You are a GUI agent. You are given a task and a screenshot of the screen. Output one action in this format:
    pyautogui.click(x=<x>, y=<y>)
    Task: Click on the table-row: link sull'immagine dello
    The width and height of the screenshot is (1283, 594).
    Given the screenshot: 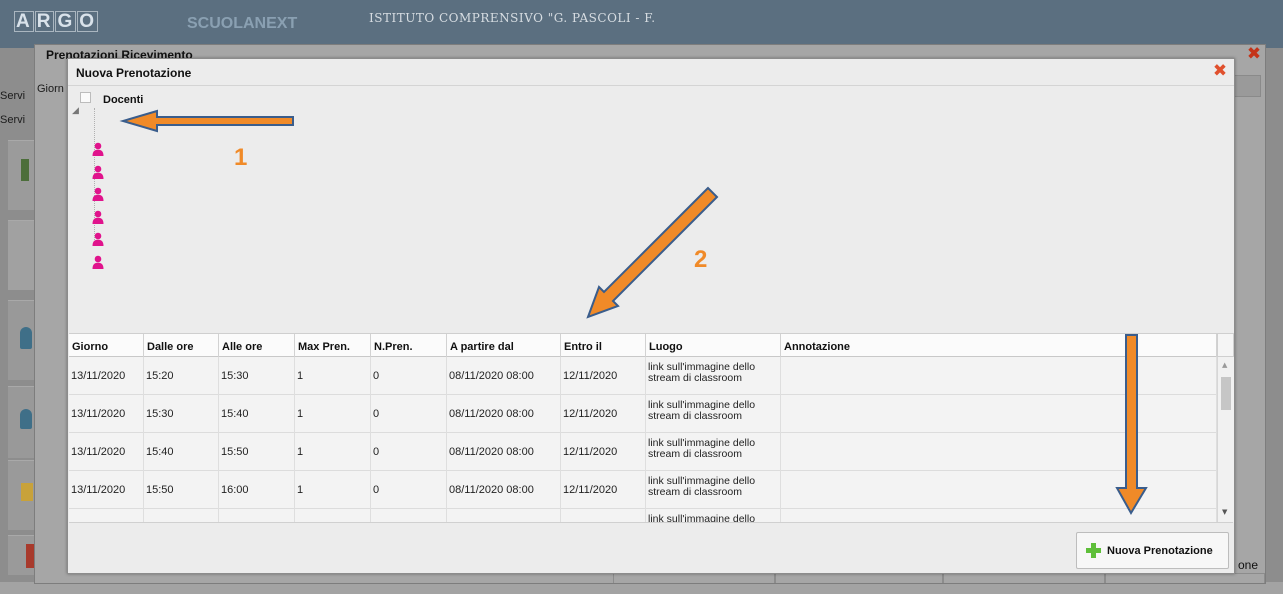 What is the action you would take?
    pyautogui.click(x=643, y=515)
    